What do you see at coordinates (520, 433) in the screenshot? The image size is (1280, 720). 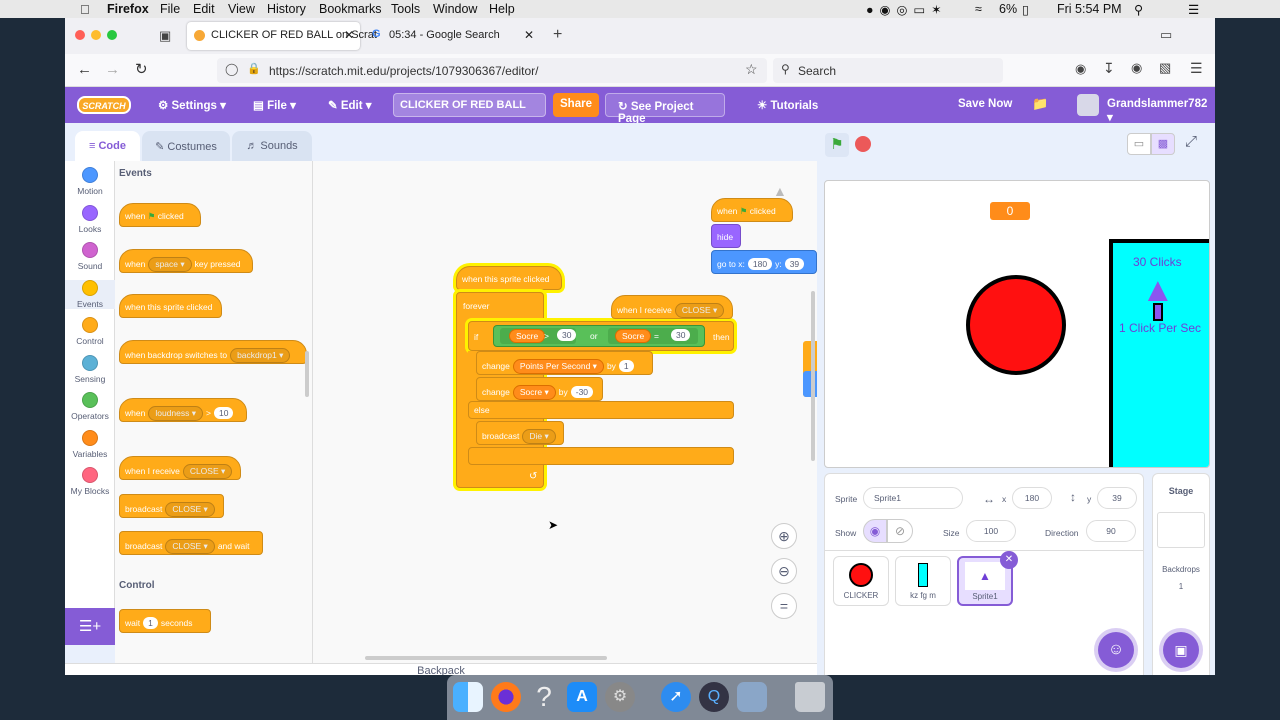 I see `block-broadcast-die: broadcast Die ▾` at bounding box center [520, 433].